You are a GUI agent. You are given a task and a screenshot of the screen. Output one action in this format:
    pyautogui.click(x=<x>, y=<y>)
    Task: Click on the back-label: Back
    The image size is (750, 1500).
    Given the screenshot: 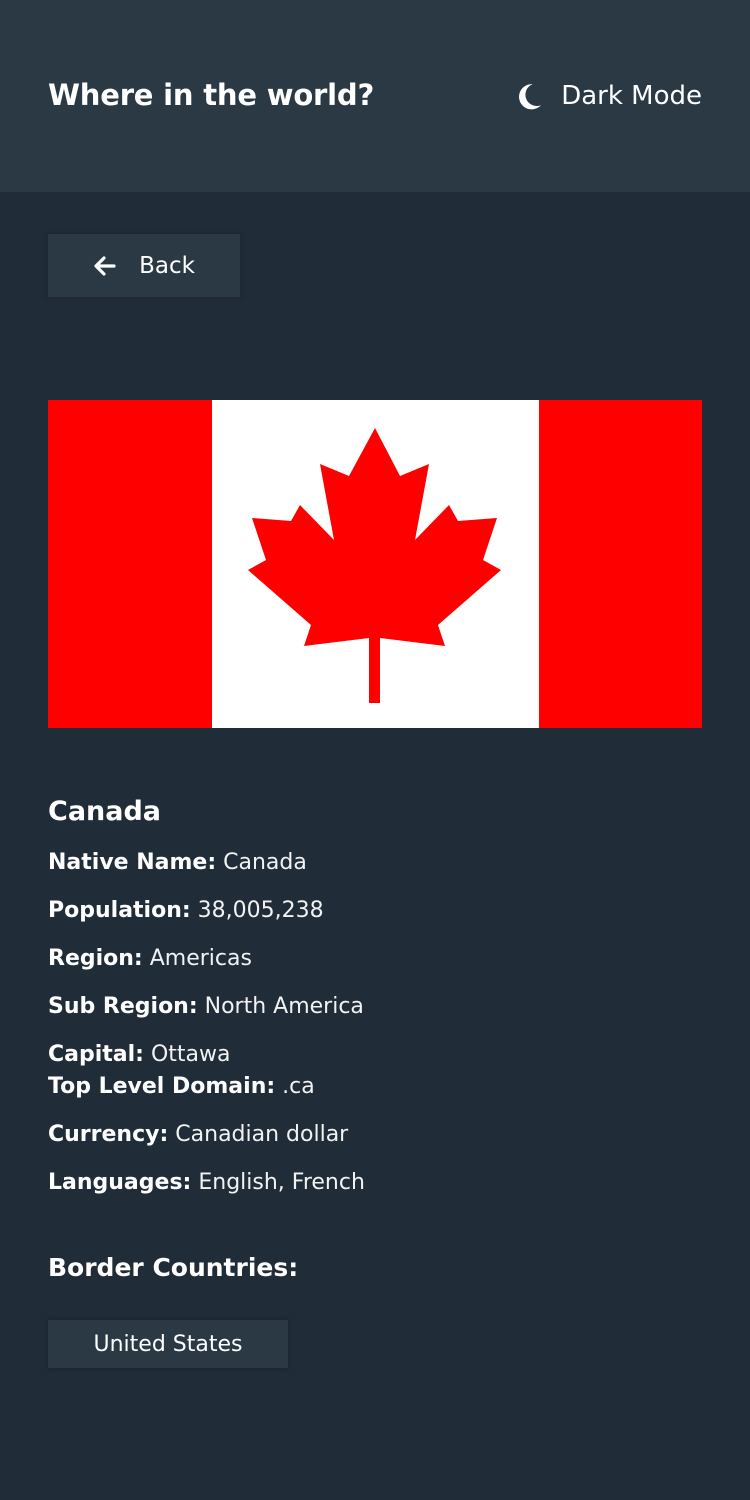 What is the action you would take?
    pyautogui.click(x=167, y=265)
    